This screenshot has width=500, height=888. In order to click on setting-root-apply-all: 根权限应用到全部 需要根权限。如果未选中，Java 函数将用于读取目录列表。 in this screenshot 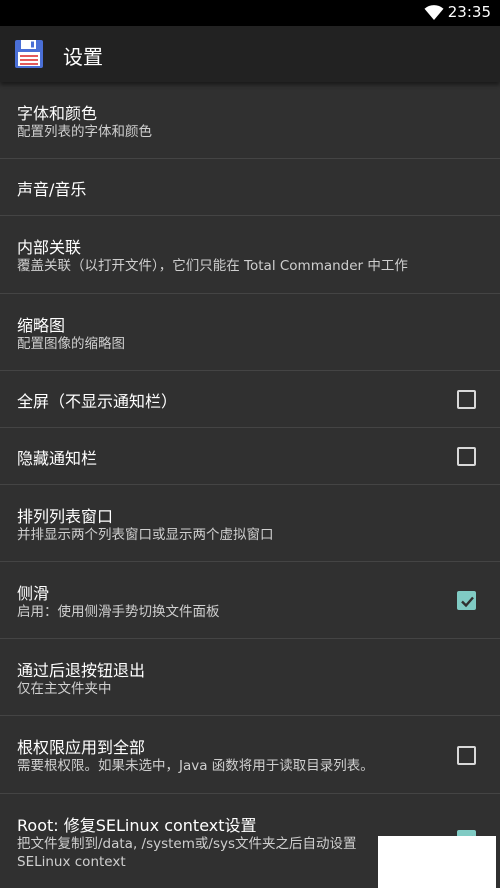, I will do `click(250, 755)`.